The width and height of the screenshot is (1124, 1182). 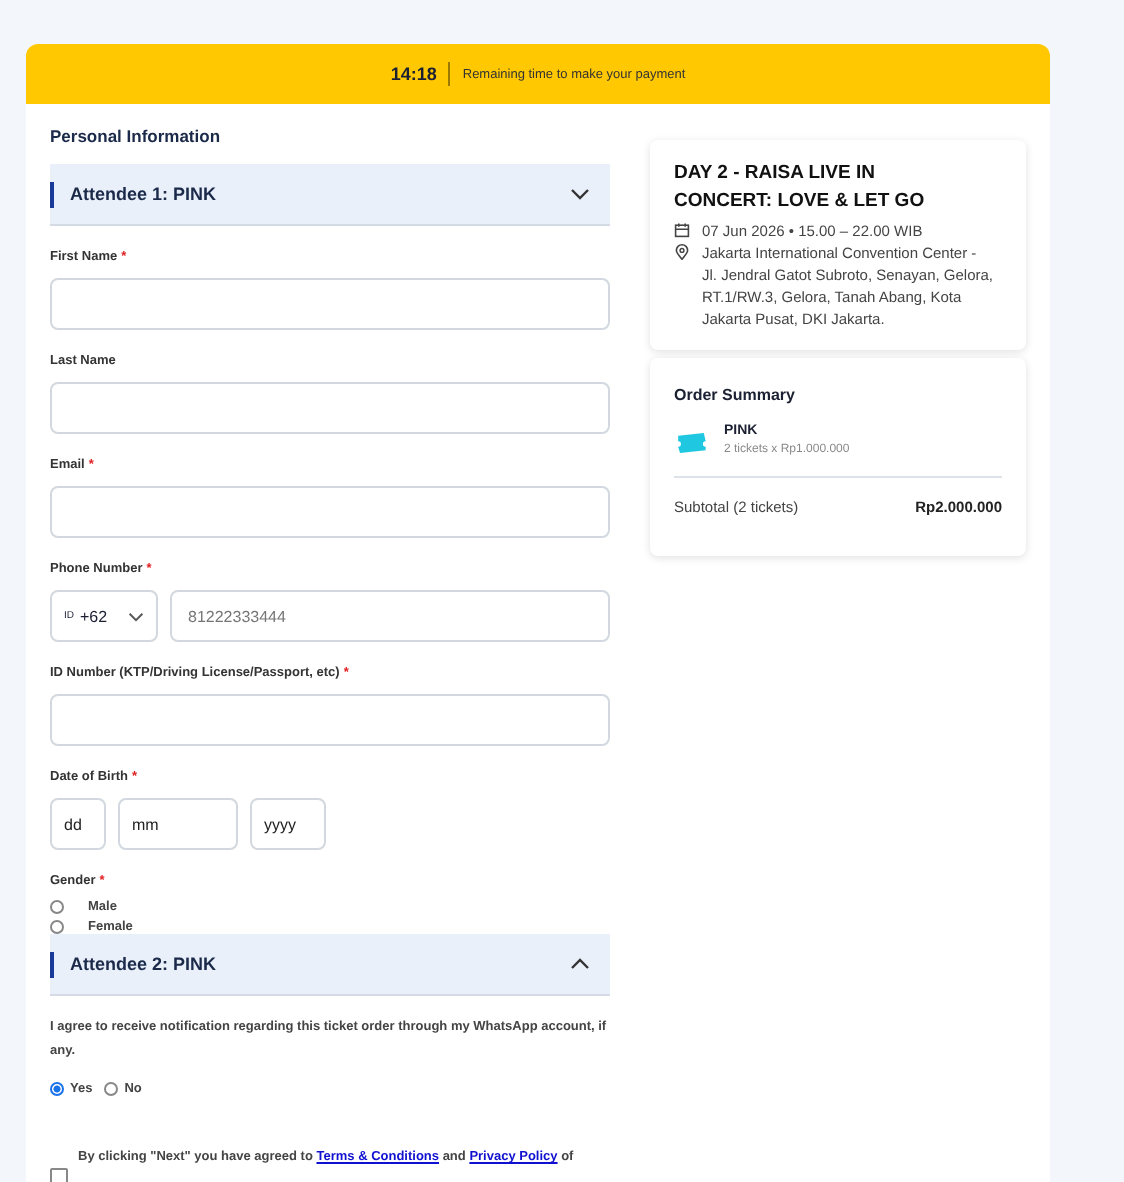 I want to click on event-title: DAY 2 - RAISA LIVE IN CONCERT: LOVE & LET GO, so click(x=800, y=188).